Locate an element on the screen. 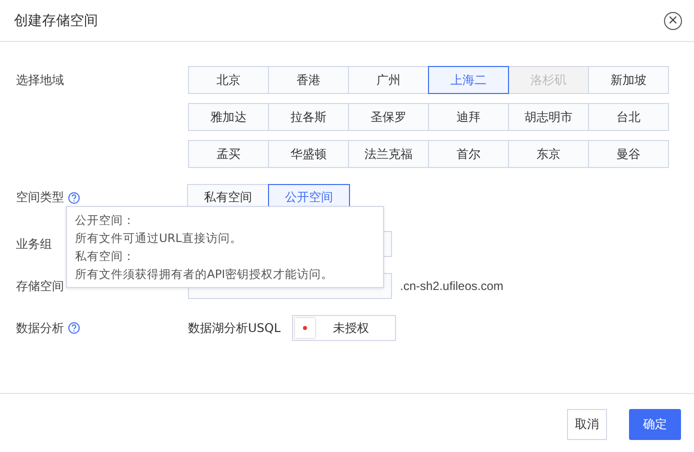  field-label: 选择地域 is located at coordinates (40, 80).